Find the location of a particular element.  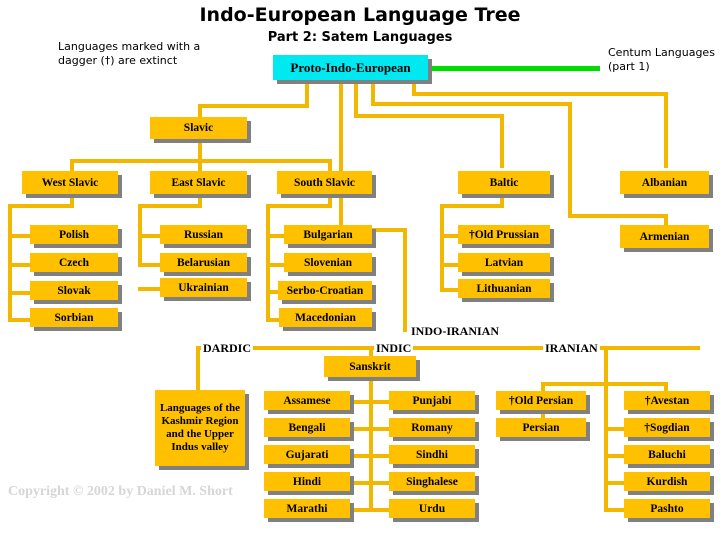

line-baltic-bus is located at coordinates (429, 116).